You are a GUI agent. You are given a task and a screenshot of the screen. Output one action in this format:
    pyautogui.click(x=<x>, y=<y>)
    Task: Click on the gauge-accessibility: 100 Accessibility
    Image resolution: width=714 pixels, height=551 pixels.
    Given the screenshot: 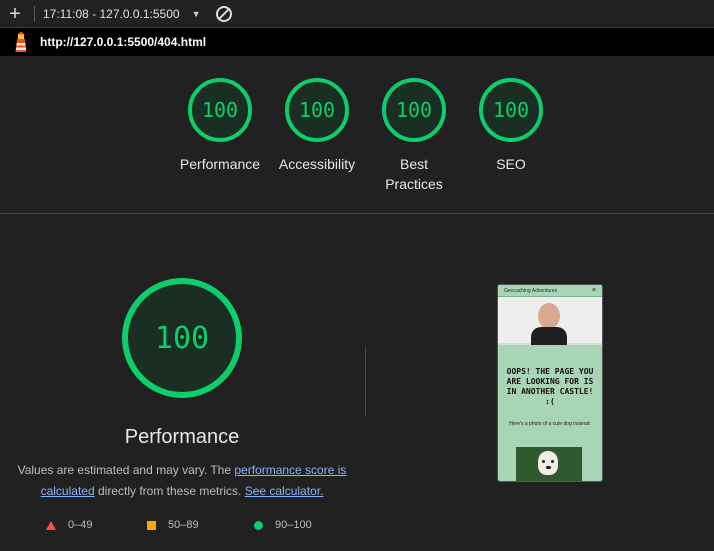 What is the action you would take?
    pyautogui.click(x=317, y=126)
    